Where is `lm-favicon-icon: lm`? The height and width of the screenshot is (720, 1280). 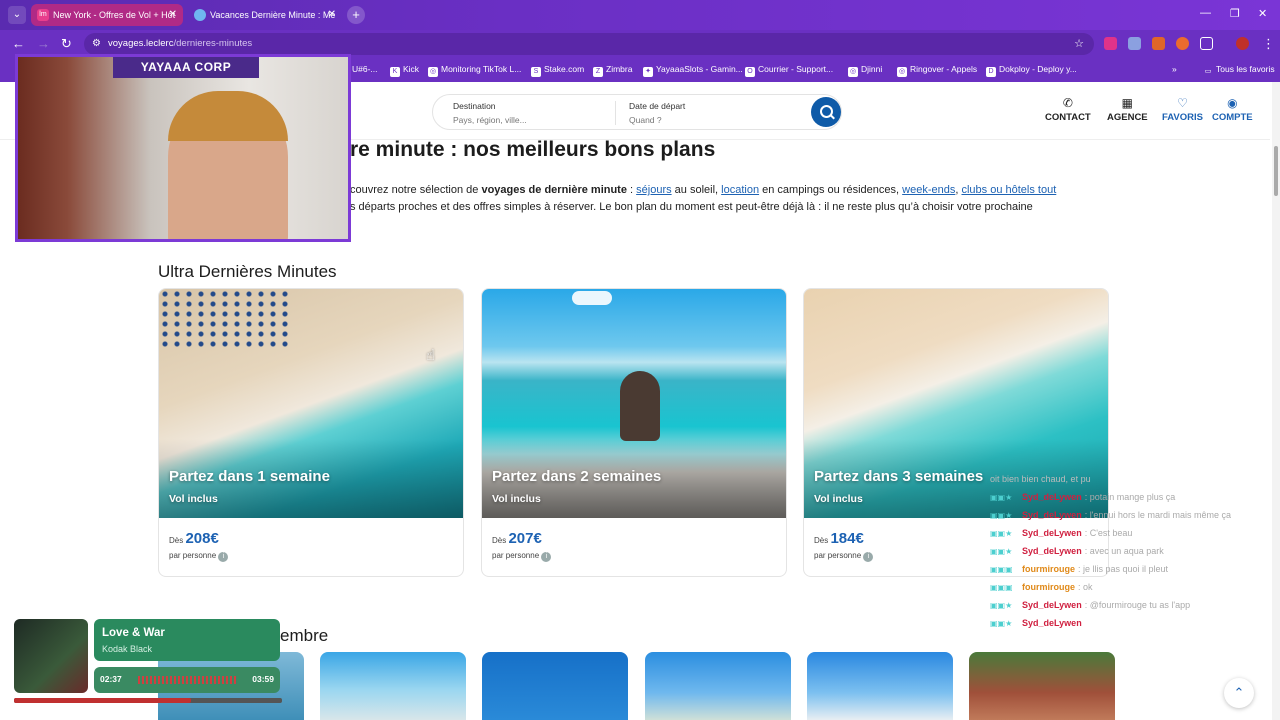
lm-favicon-icon: lm is located at coordinates (43, 15).